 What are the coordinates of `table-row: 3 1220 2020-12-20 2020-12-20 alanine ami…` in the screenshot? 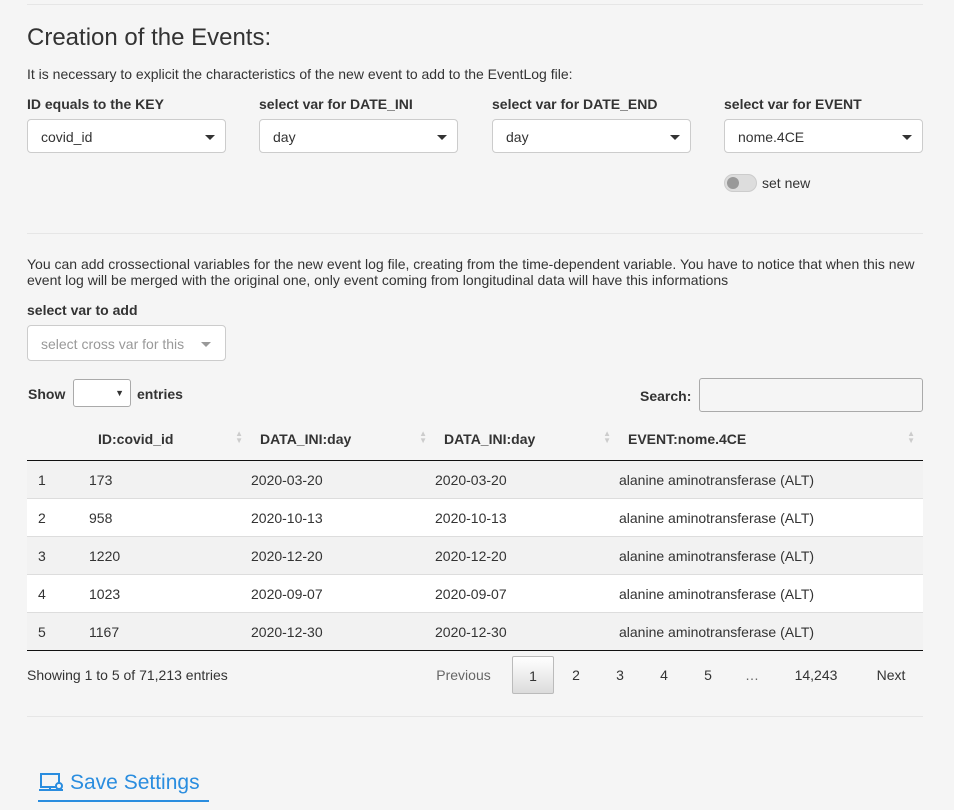 It's located at (475, 555).